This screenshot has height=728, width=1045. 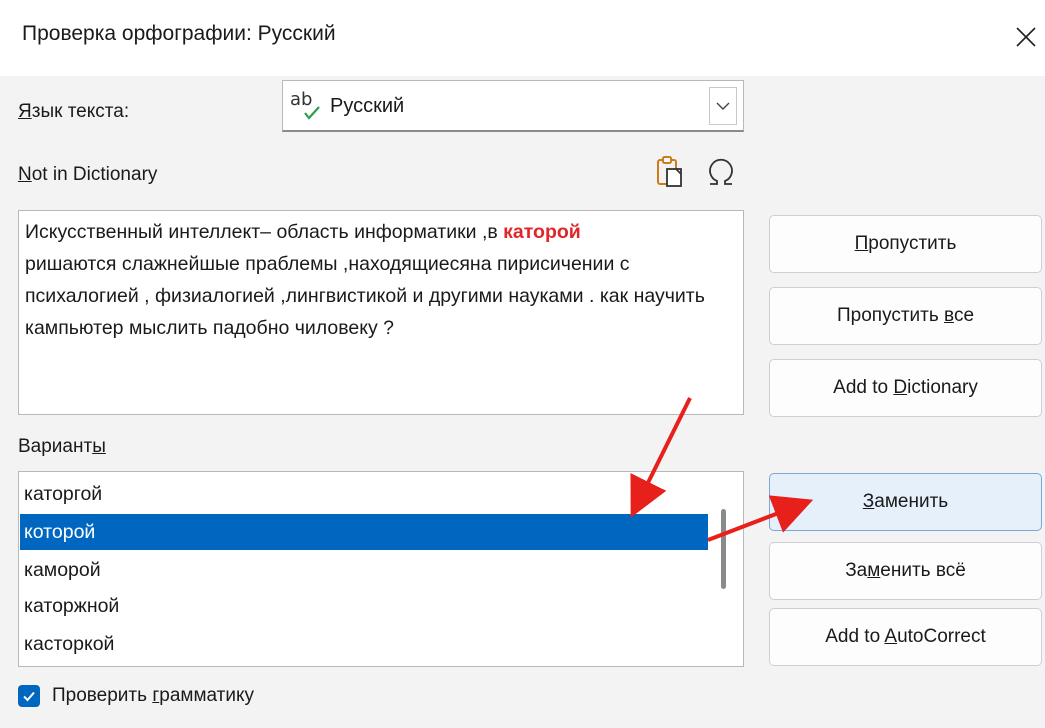 I want to click on spellcheck-icon: ab, so click(x=309, y=107).